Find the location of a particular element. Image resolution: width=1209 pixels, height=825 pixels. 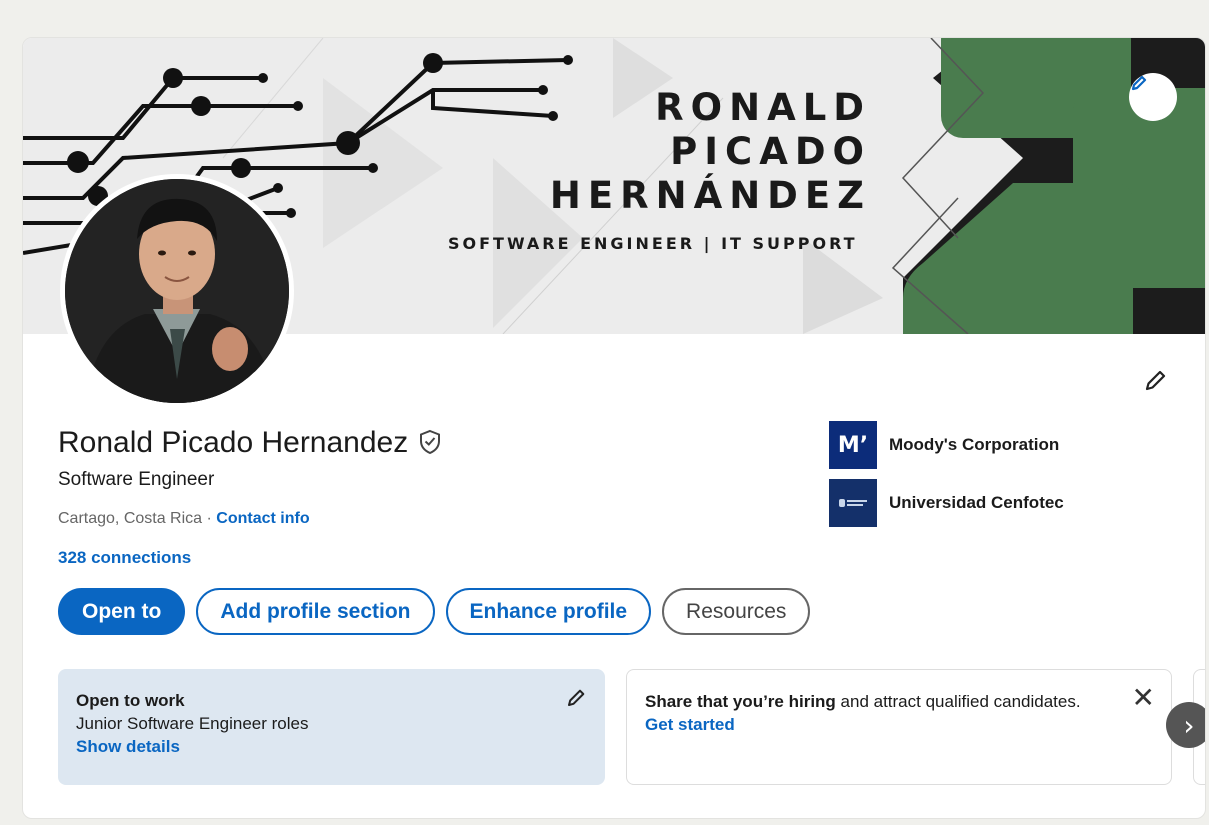

banner-name-text: RONALD PICADO HERNÁNDEZ is located at coordinates (710, 152).